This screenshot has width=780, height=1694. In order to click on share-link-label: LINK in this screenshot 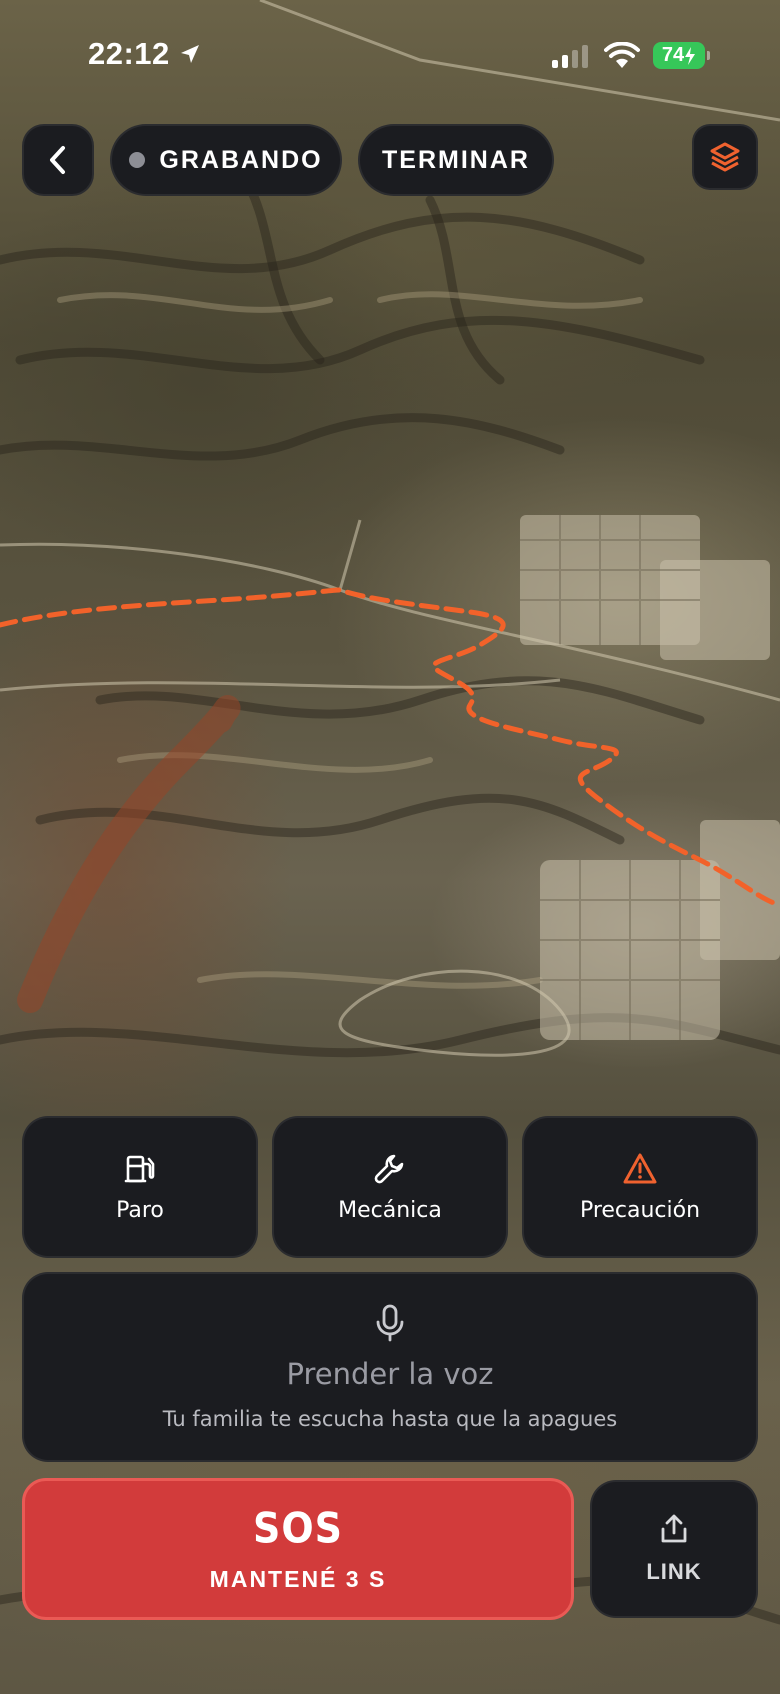, I will do `click(674, 1571)`.